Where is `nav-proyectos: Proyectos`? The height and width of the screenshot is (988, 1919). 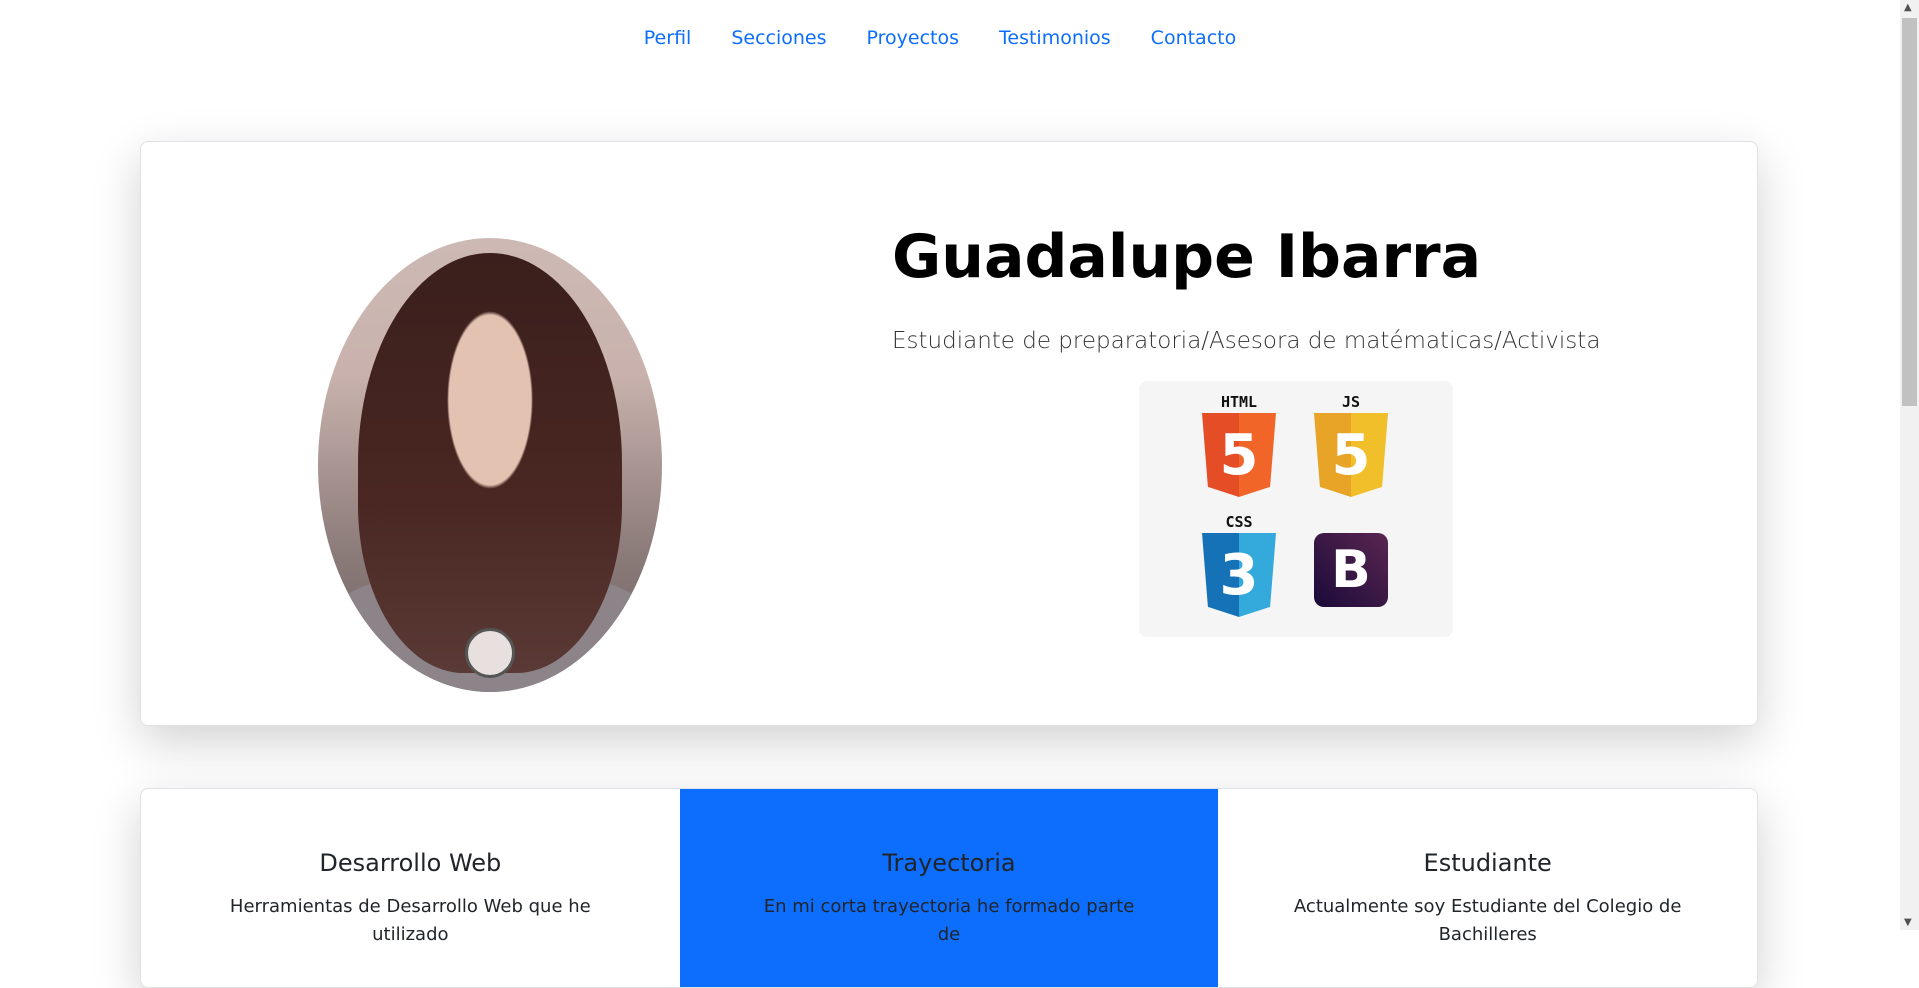 nav-proyectos: Proyectos is located at coordinates (913, 38).